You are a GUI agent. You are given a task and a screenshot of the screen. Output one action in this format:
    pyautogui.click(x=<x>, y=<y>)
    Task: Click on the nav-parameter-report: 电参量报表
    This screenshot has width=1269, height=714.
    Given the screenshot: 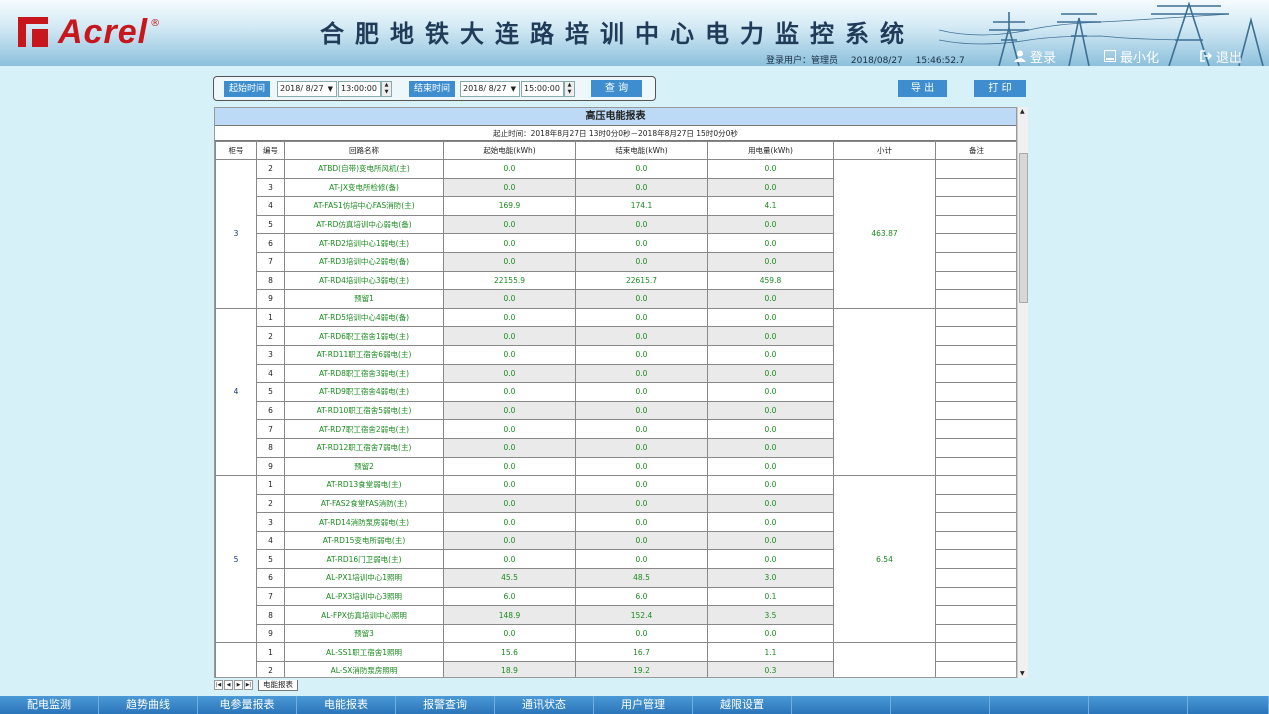 What is the action you would take?
    pyautogui.click(x=247, y=705)
    